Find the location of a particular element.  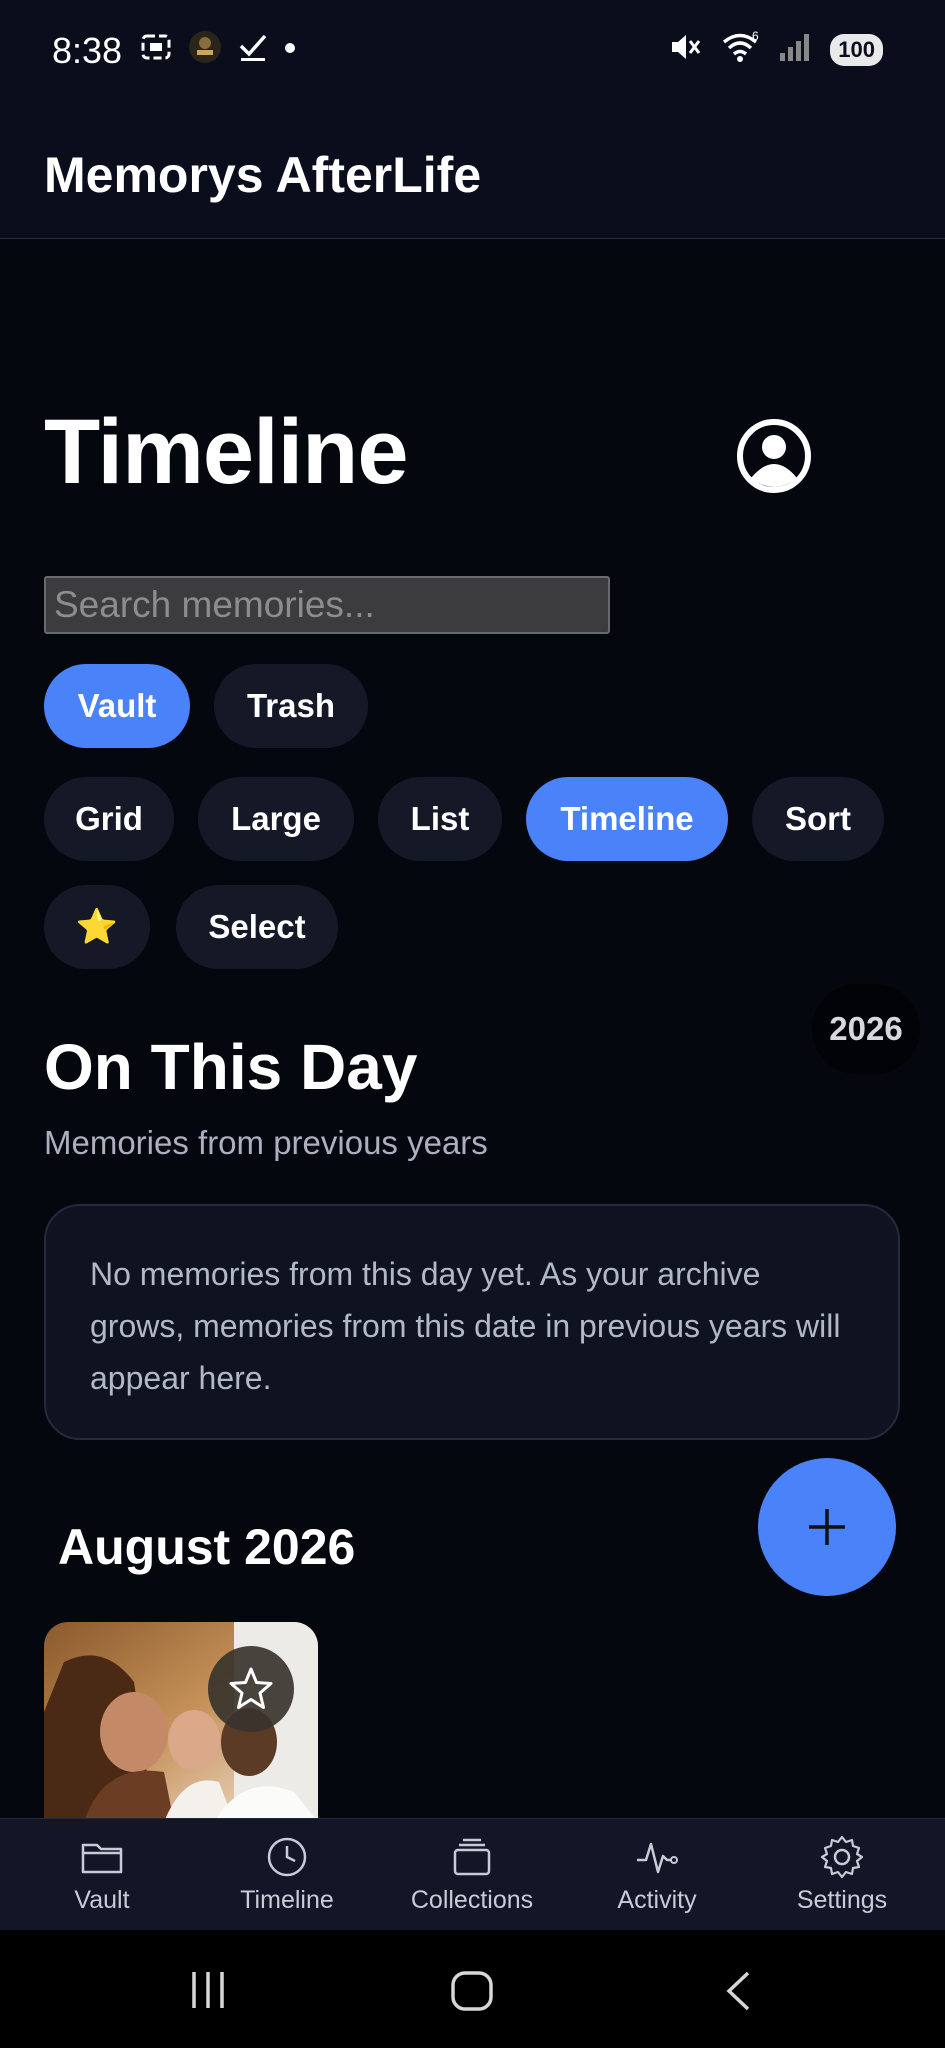

nav-vault: Vault is located at coordinates (102, 1874).